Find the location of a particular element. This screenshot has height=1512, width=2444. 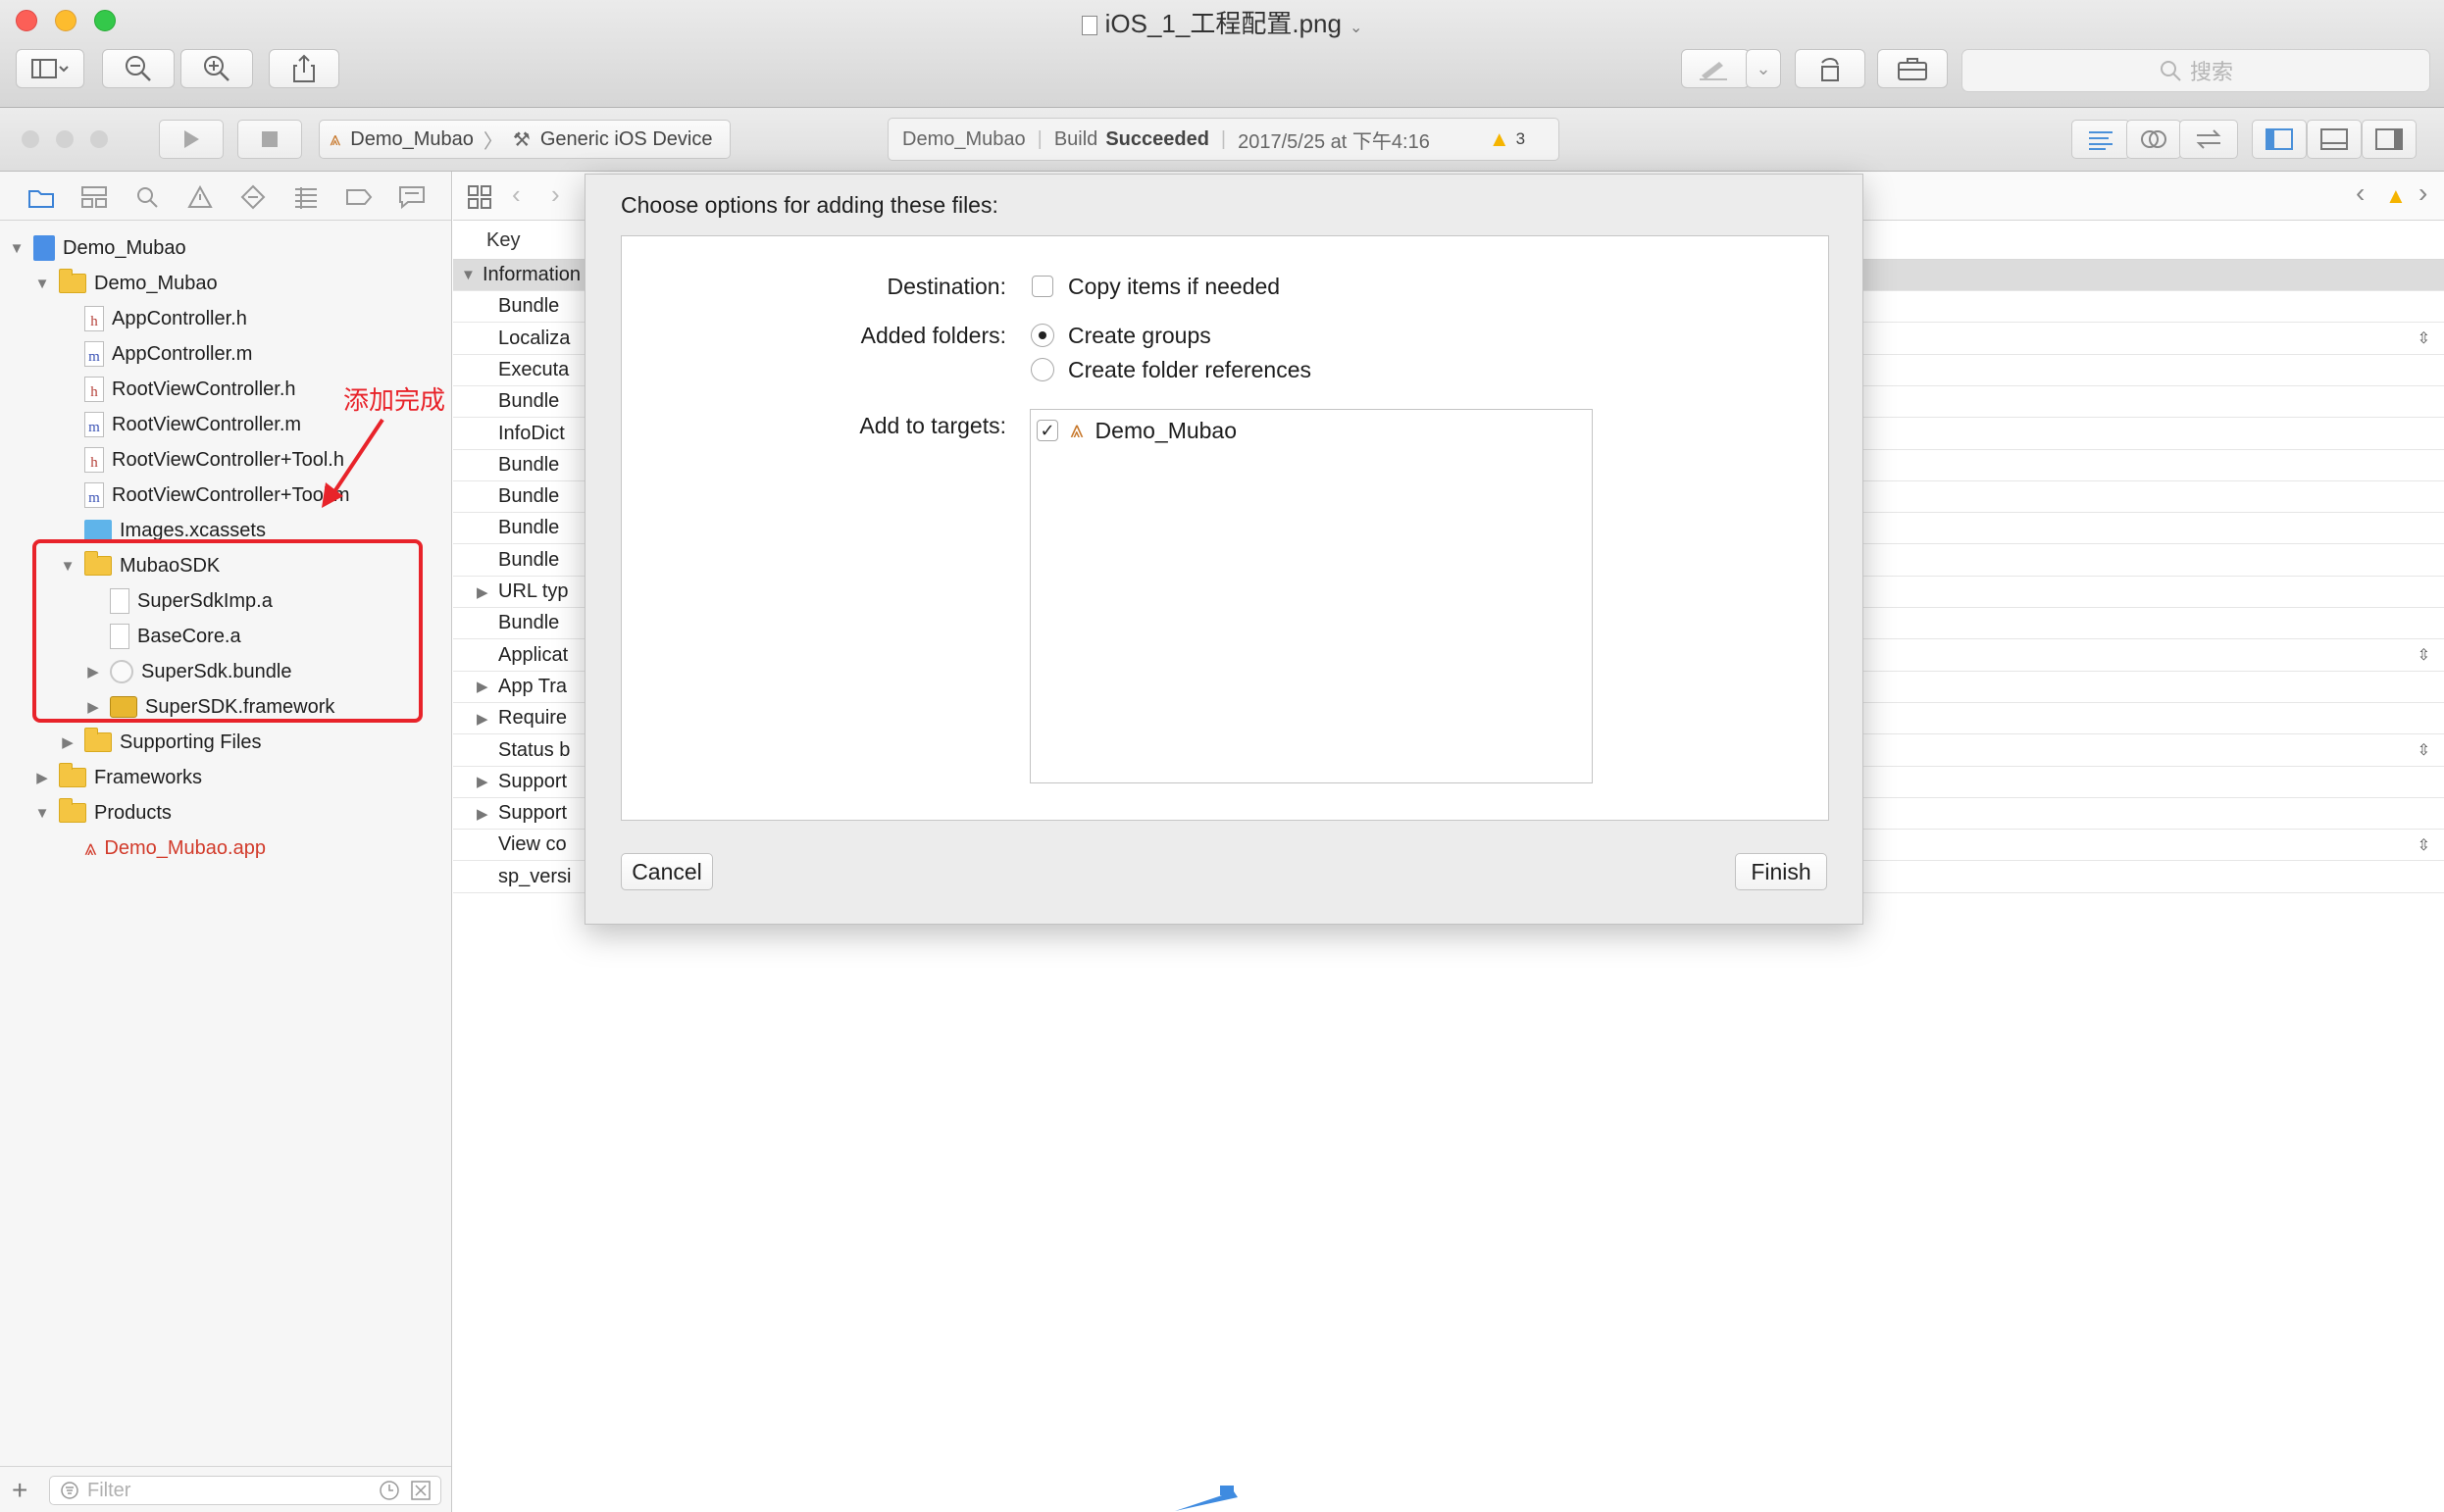

previous-issue-icon: ‹ is located at coordinates (2361, 193).